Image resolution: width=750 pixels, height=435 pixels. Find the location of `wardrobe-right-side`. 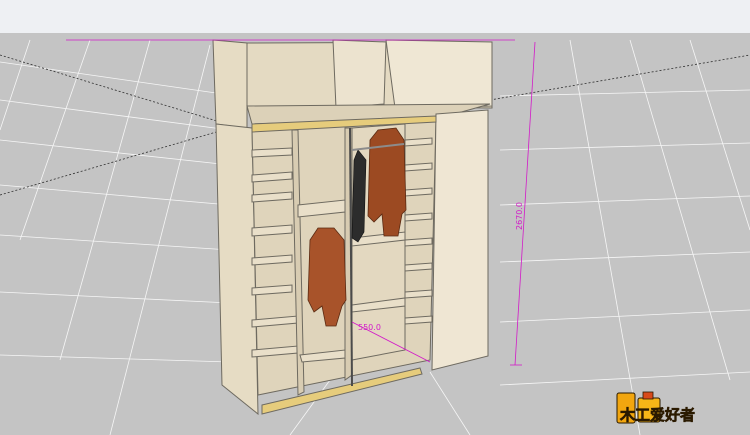

wardrobe-right-side is located at coordinates (460, 240).